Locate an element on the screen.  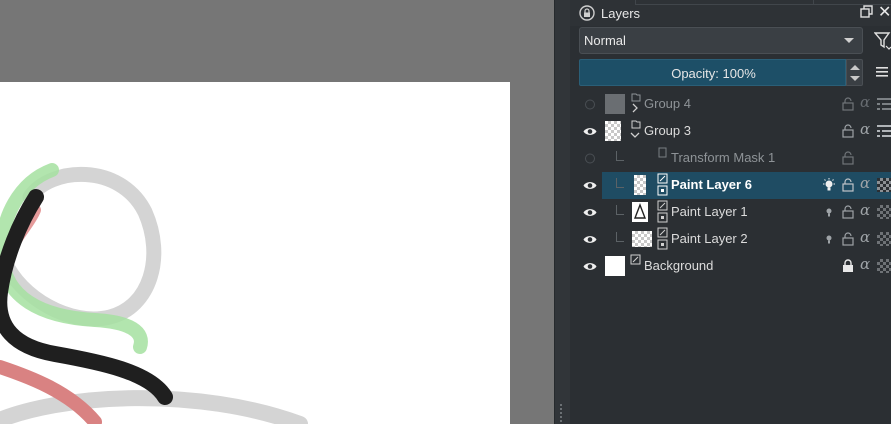
filter-icon is located at coordinates (882, 41).